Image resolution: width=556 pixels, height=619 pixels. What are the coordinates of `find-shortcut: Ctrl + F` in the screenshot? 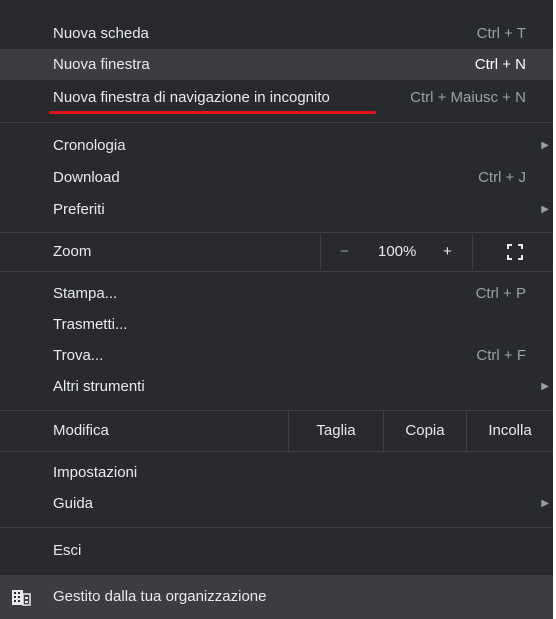 It's located at (501, 355).